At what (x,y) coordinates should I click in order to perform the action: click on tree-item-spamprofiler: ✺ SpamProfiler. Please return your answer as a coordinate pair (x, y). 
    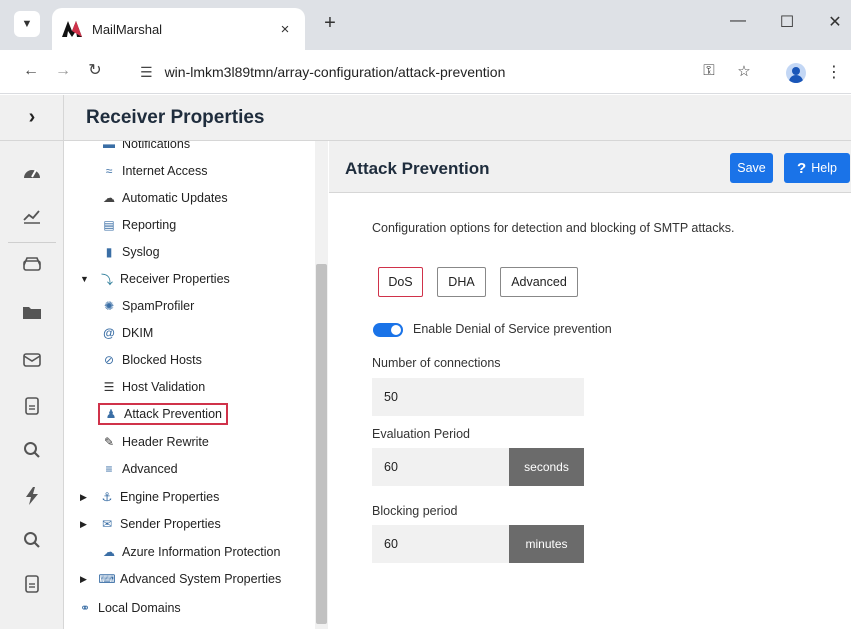
    Looking at the image, I should click on (148, 306).